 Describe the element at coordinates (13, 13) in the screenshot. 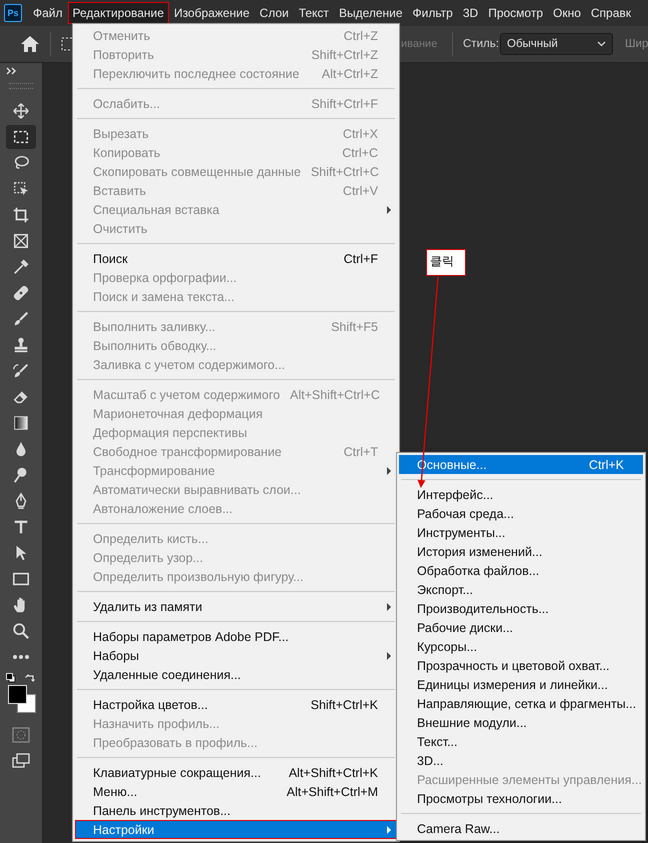

I see `app-logo: Ps` at that location.